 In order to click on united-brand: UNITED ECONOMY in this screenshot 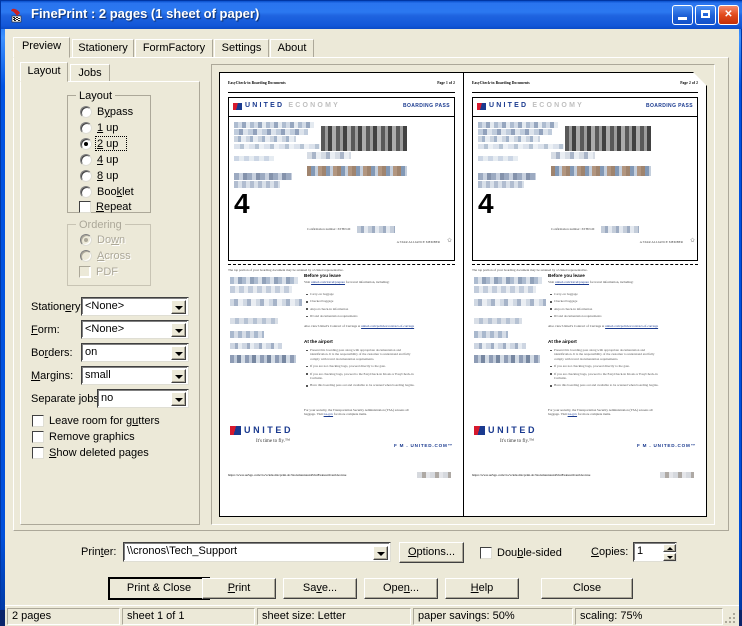, I will do `click(536, 105)`.